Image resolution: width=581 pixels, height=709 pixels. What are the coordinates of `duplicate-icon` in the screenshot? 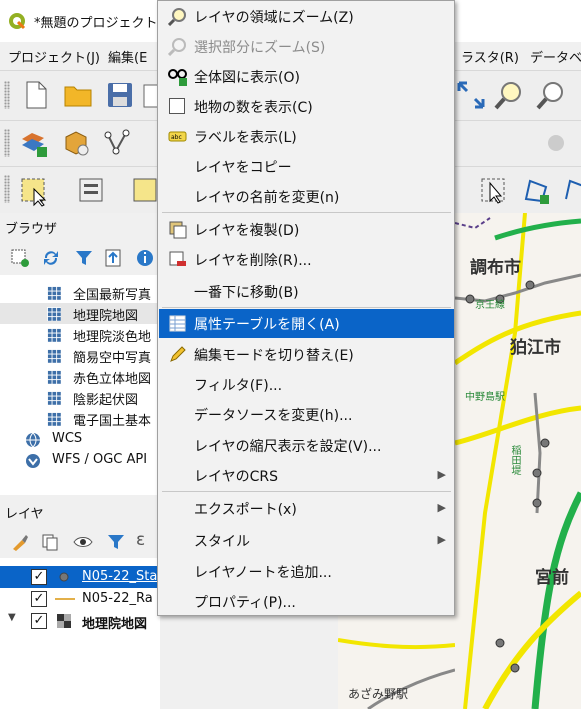 It's located at (178, 230).